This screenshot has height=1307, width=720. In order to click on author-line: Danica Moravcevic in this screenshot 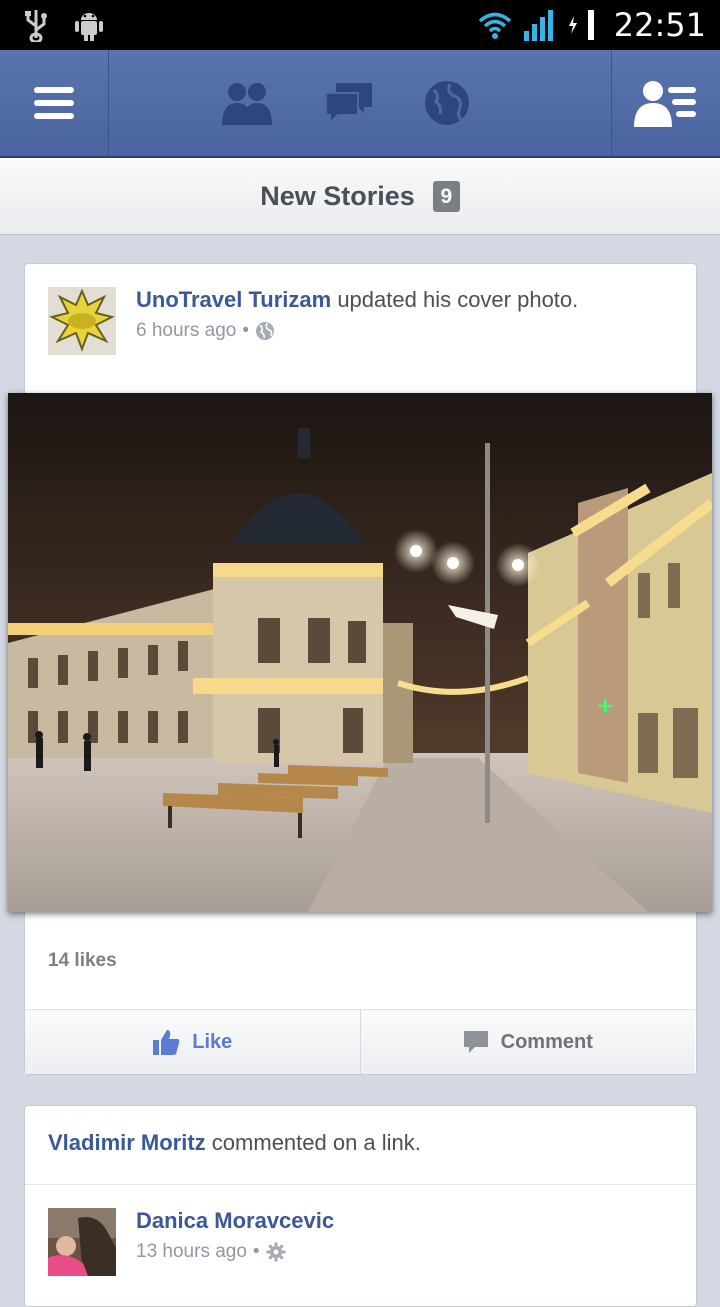, I will do `click(235, 1221)`.